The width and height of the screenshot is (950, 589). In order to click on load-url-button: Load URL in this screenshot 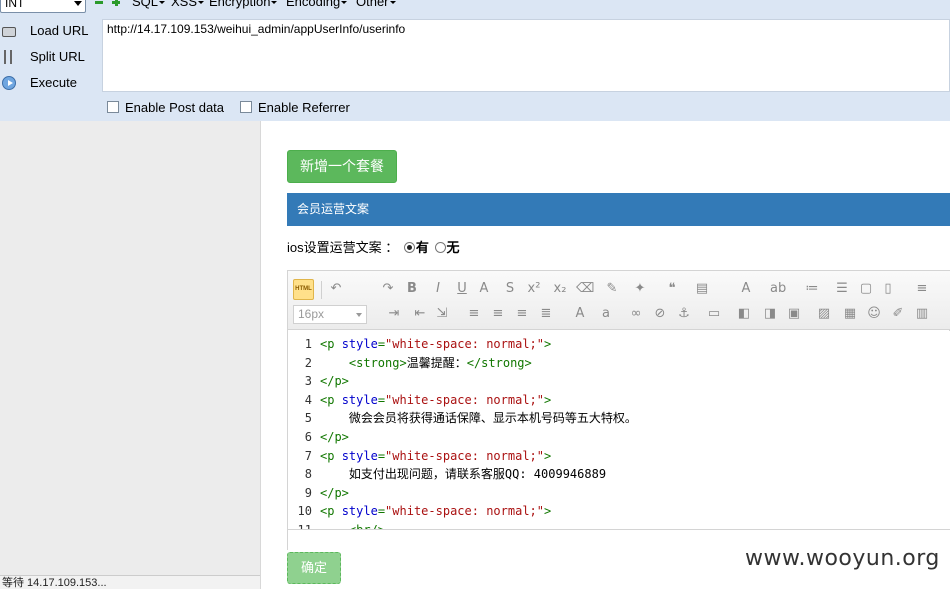, I will do `click(50, 31)`.